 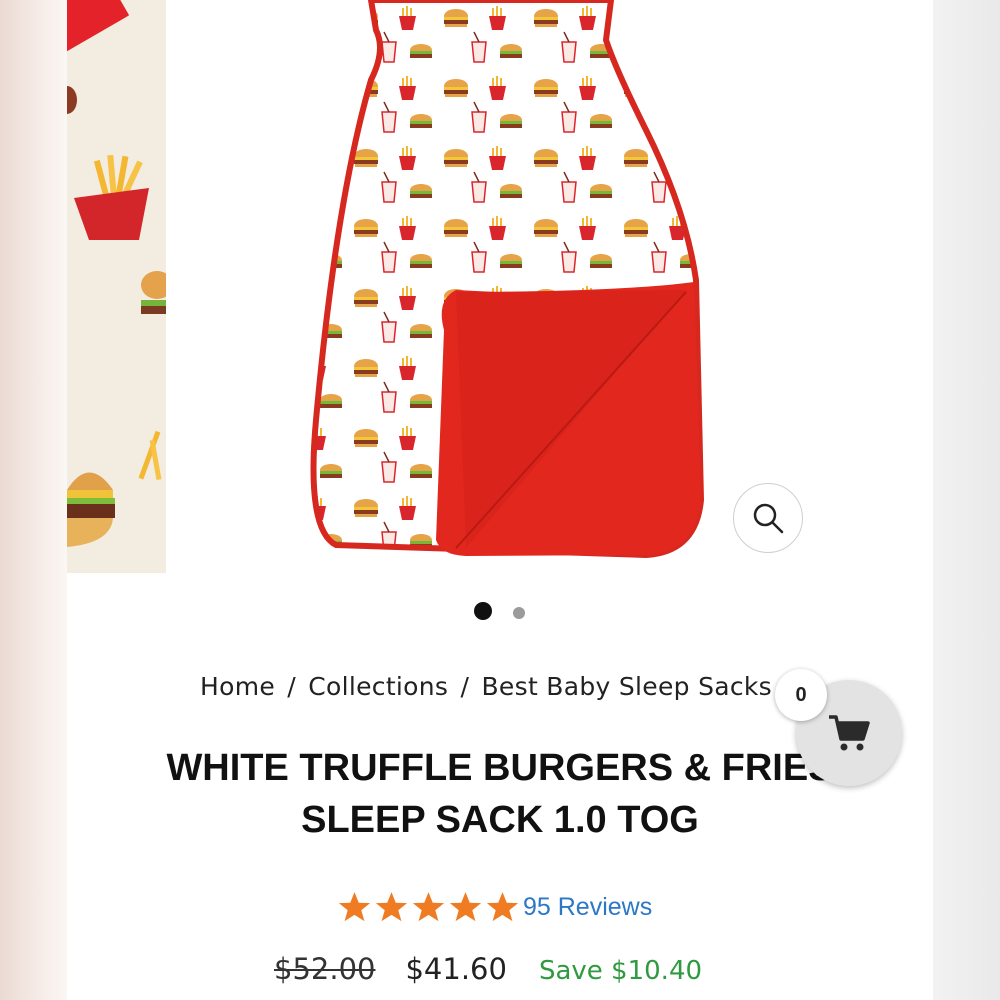 What do you see at coordinates (456, 969) in the screenshot?
I see `sale-price: $41.60` at bounding box center [456, 969].